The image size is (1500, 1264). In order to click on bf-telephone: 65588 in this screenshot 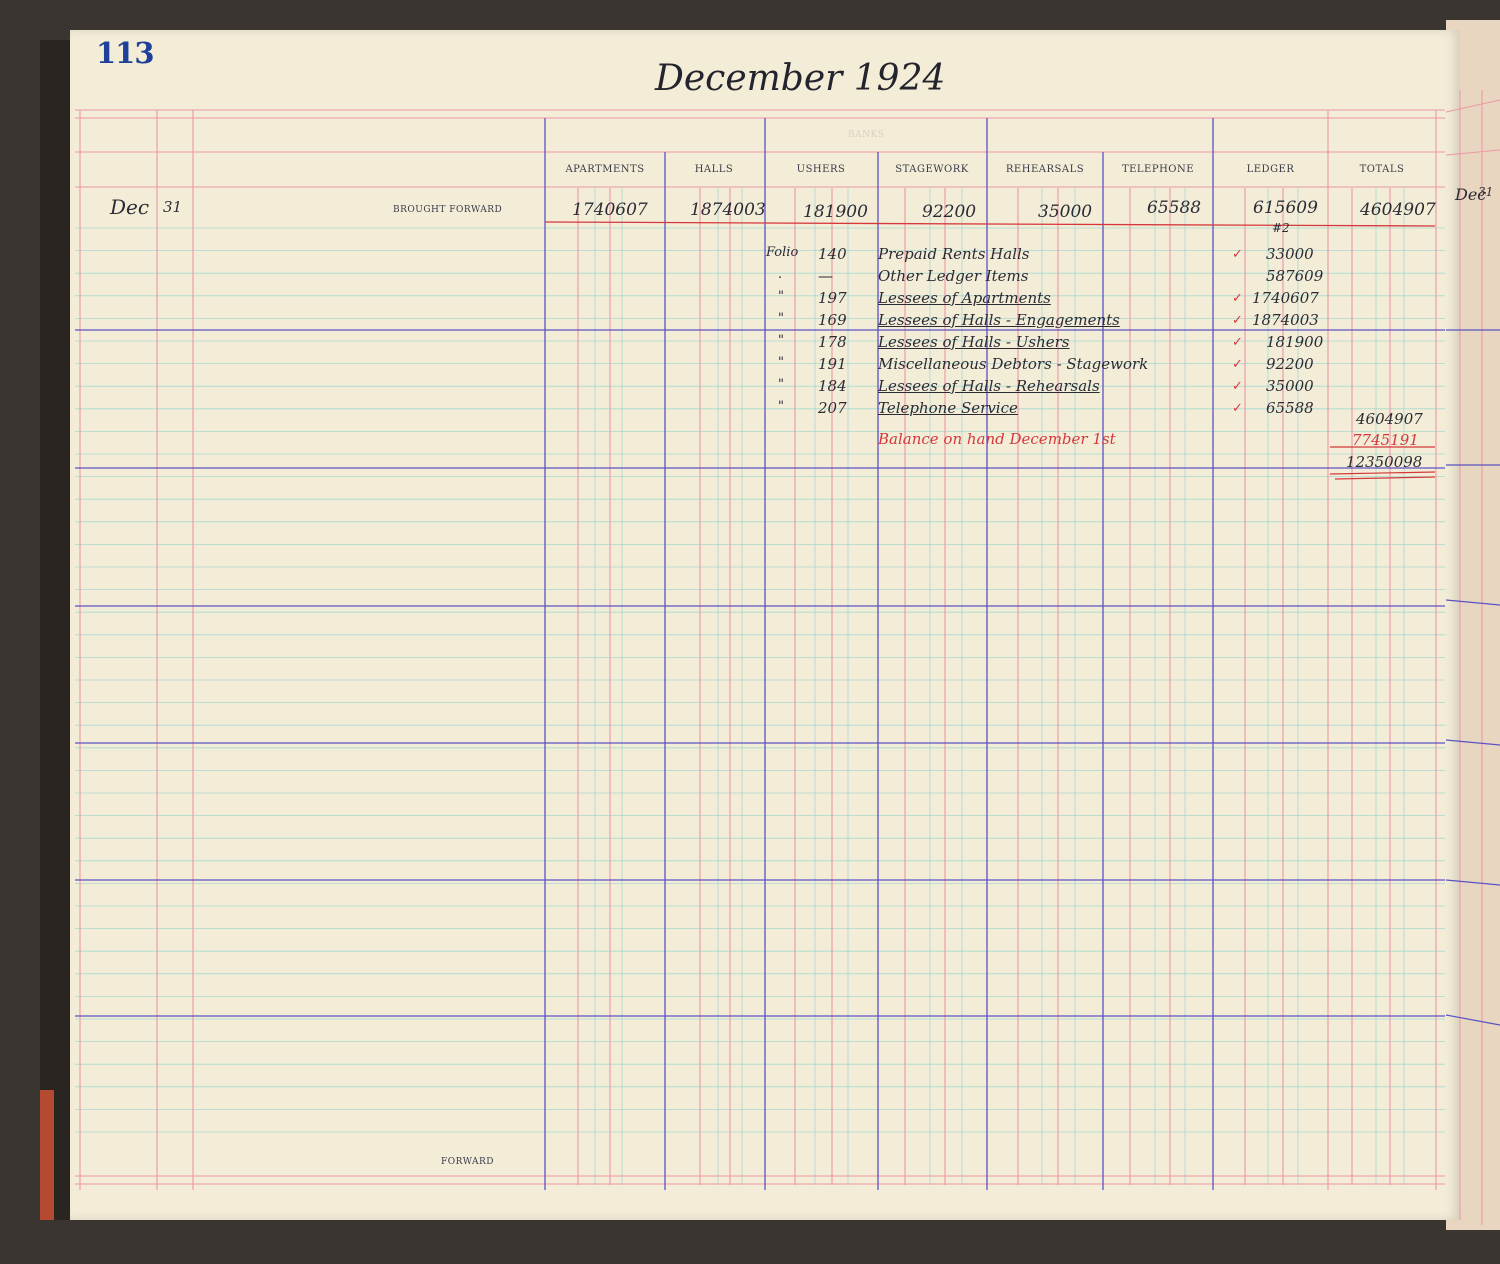, I will do `click(1174, 208)`.